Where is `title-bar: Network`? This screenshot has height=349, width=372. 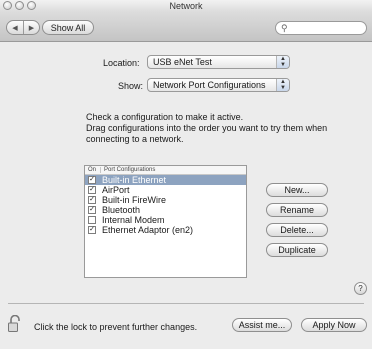
title-bar: Network is located at coordinates (186, 6).